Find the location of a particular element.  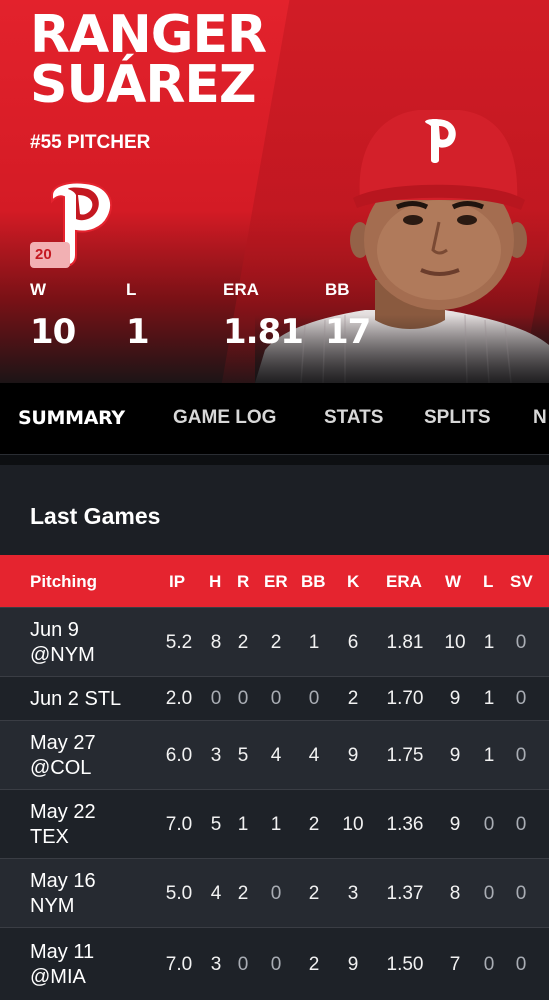

cell-w: 10 is located at coordinates (455, 642).